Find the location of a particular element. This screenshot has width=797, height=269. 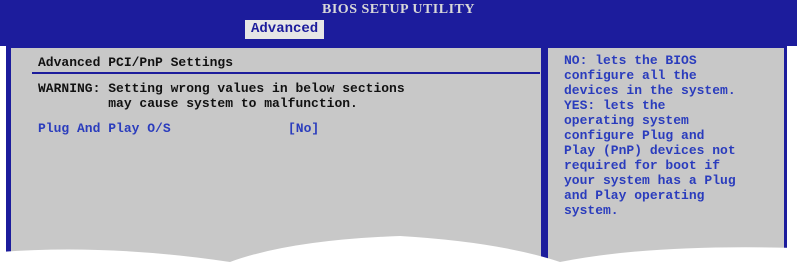

help-text-line: NO: lets the BIOS is located at coordinates (630, 60).